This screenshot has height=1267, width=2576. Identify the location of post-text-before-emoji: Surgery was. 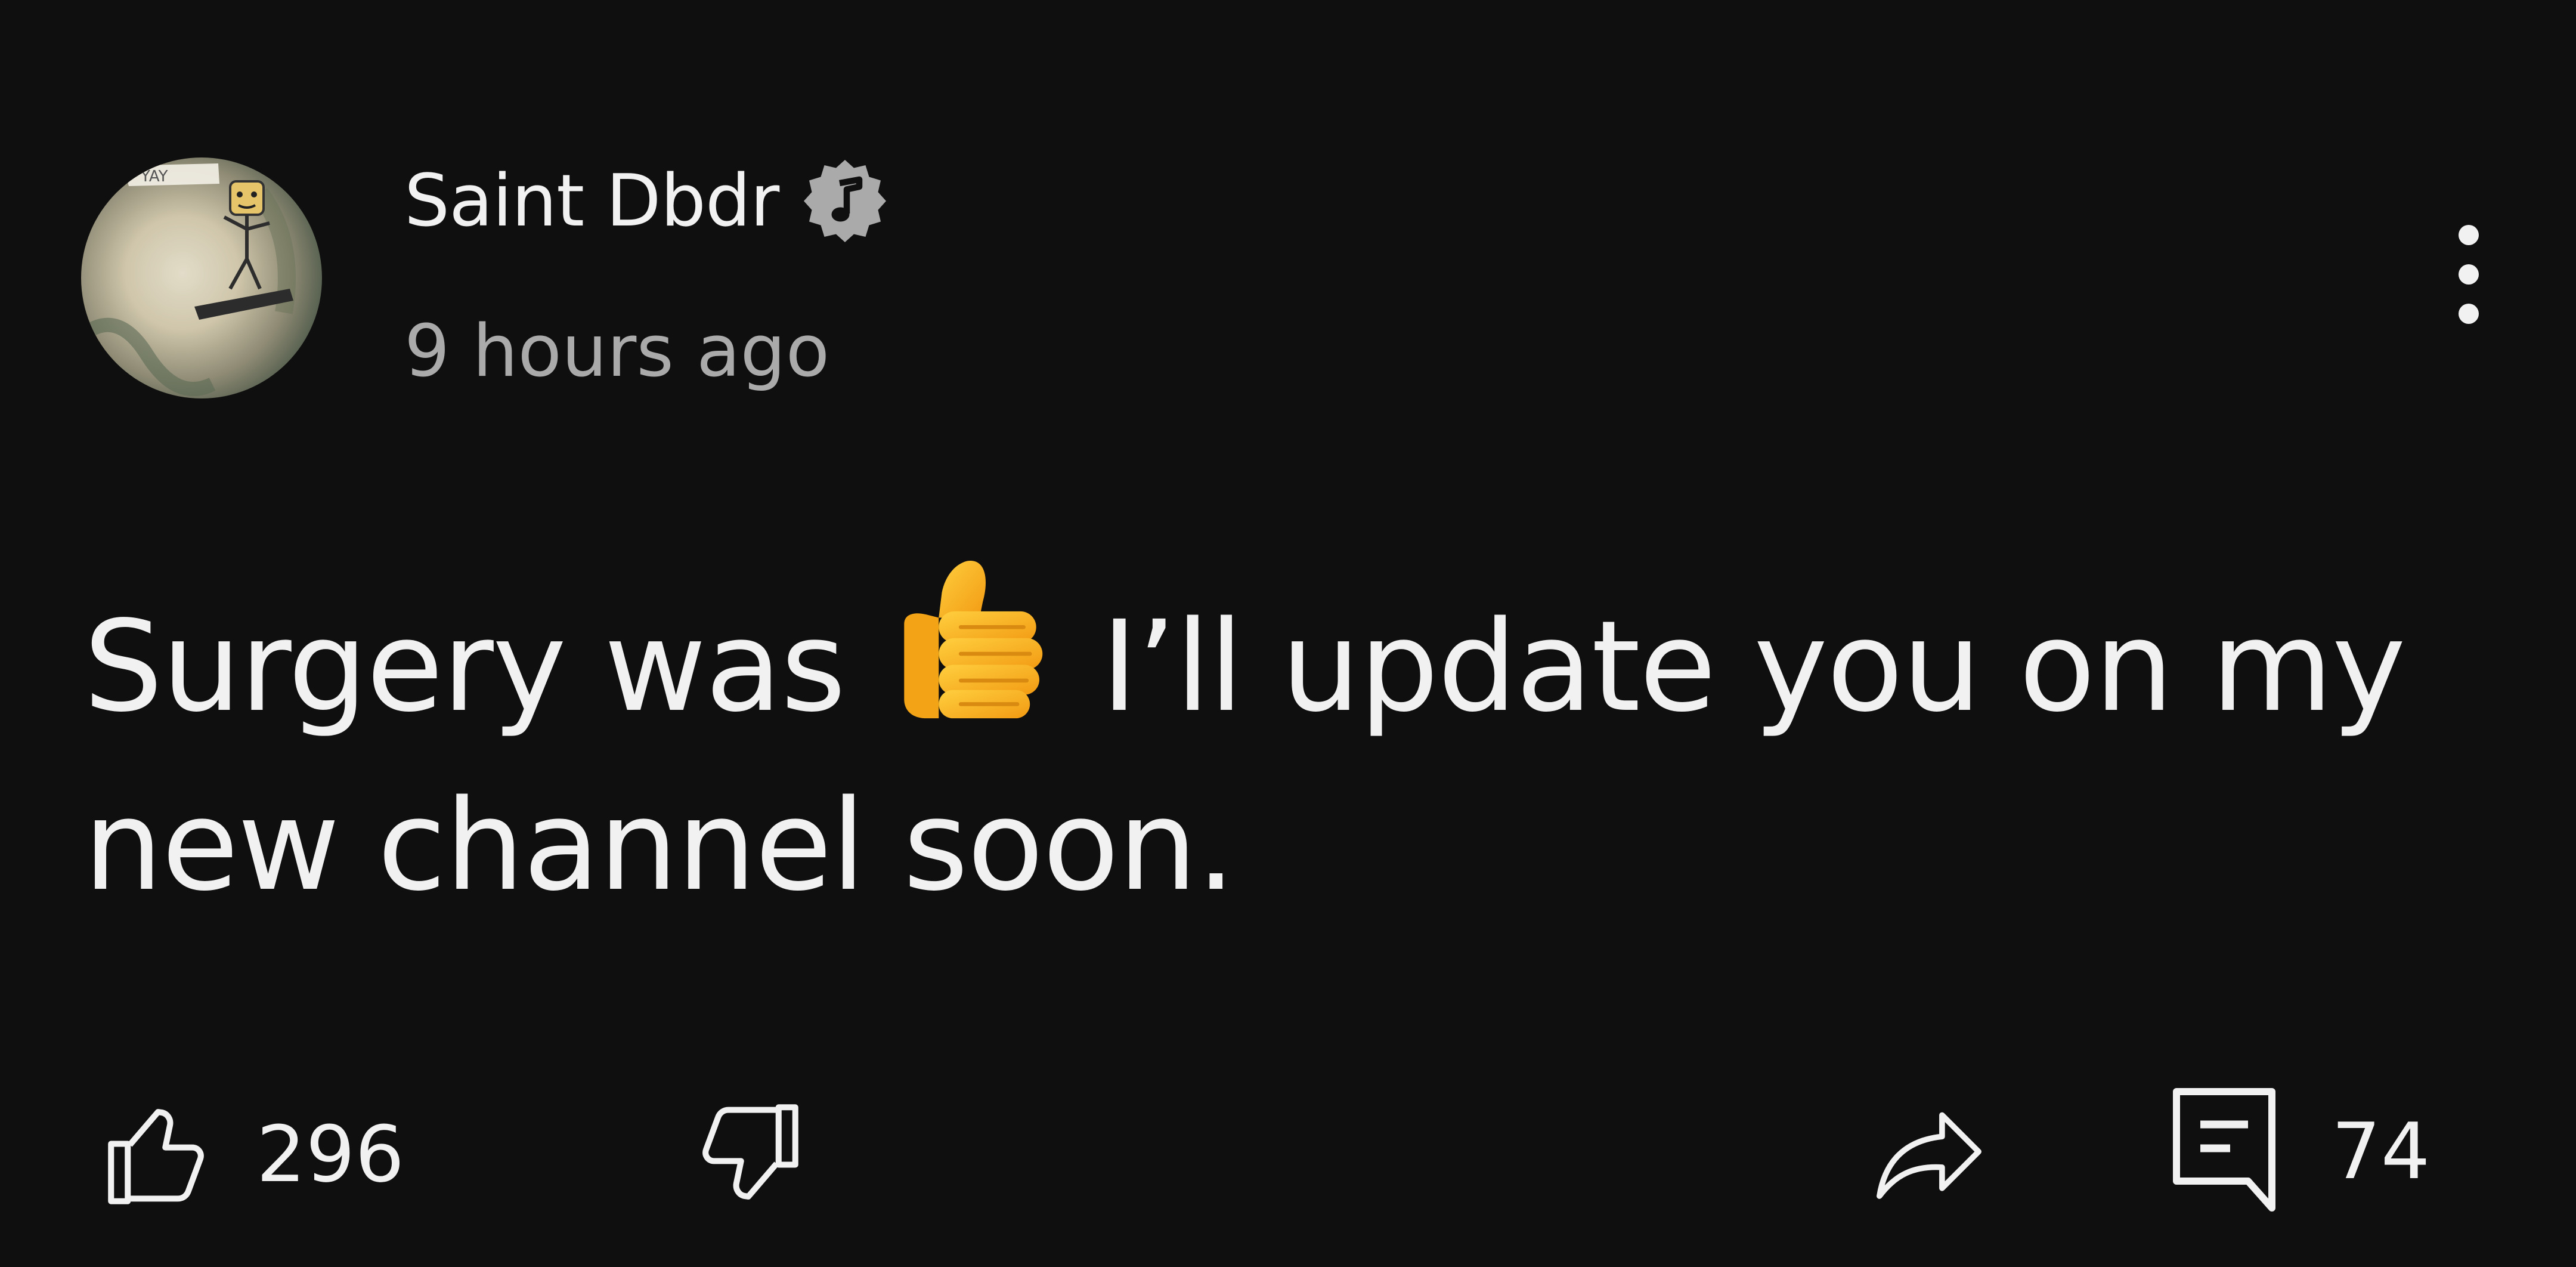
(484, 667).